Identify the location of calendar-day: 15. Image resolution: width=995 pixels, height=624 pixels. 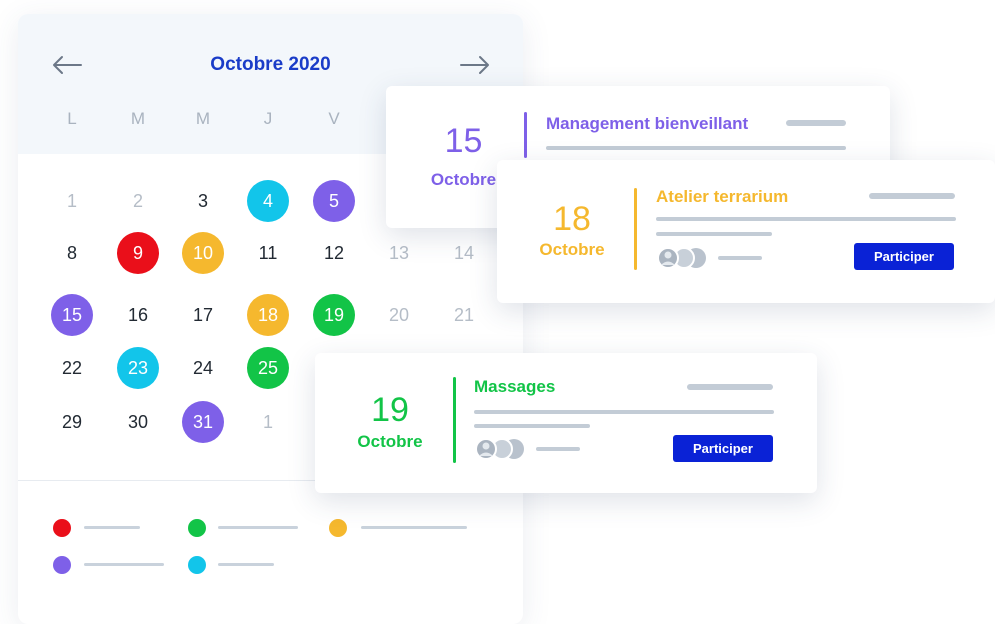
(72, 315).